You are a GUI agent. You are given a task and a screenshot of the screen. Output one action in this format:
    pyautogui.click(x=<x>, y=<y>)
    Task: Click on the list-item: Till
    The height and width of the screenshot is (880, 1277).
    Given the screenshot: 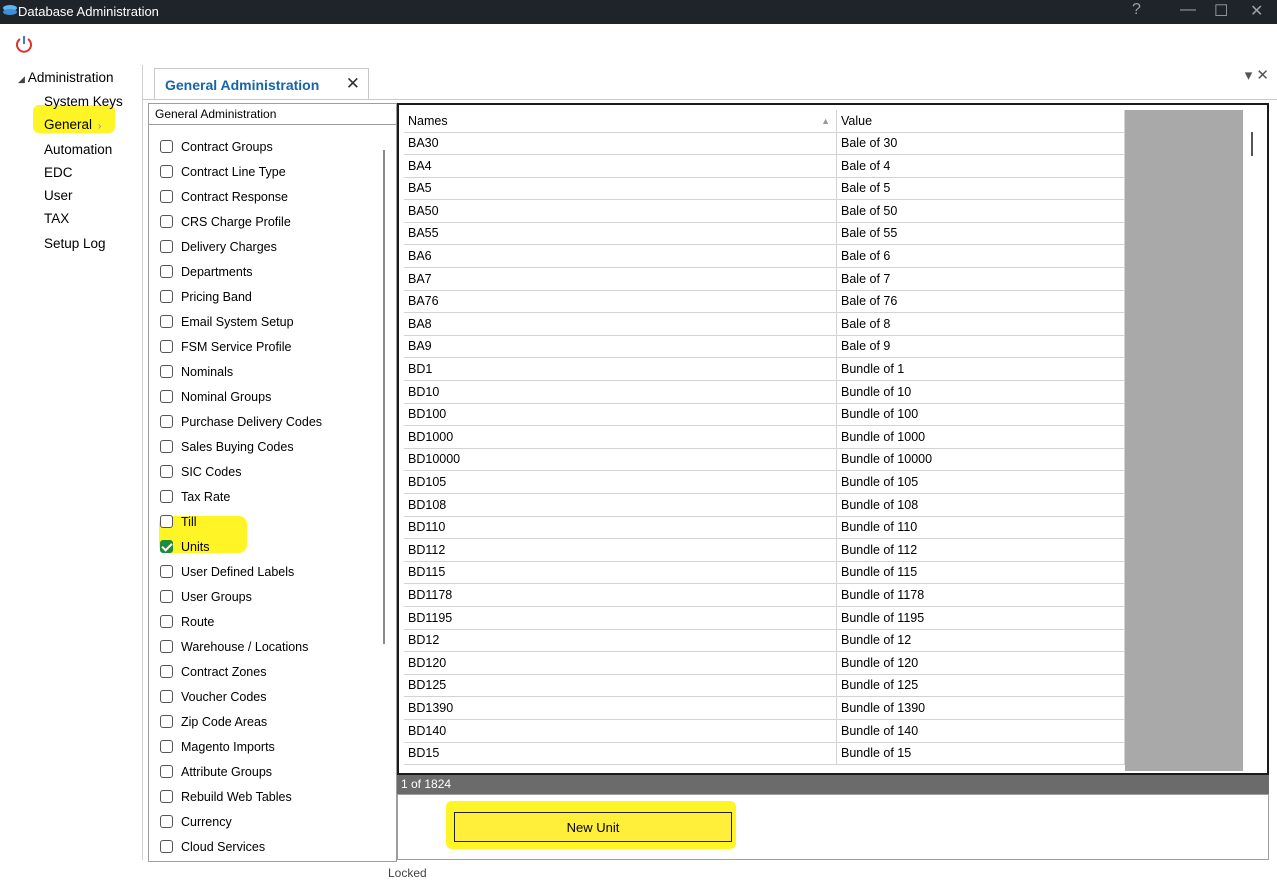 What is the action you would take?
    pyautogui.click(x=270, y=521)
    